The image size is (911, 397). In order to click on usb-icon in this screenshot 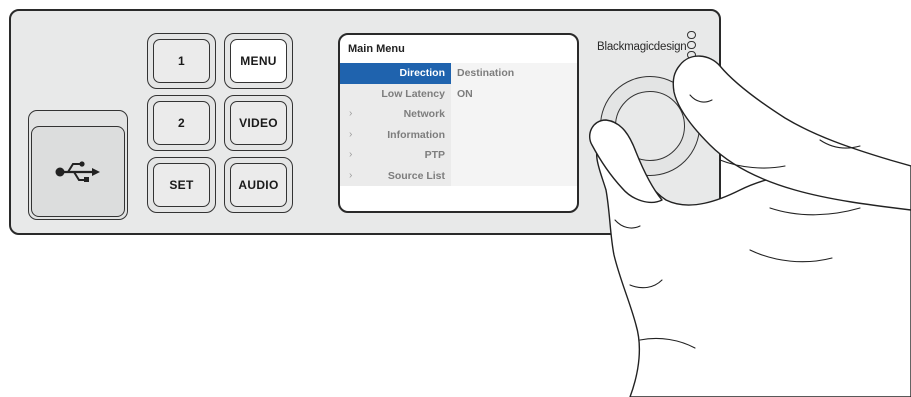, I will do `click(78, 172)`.